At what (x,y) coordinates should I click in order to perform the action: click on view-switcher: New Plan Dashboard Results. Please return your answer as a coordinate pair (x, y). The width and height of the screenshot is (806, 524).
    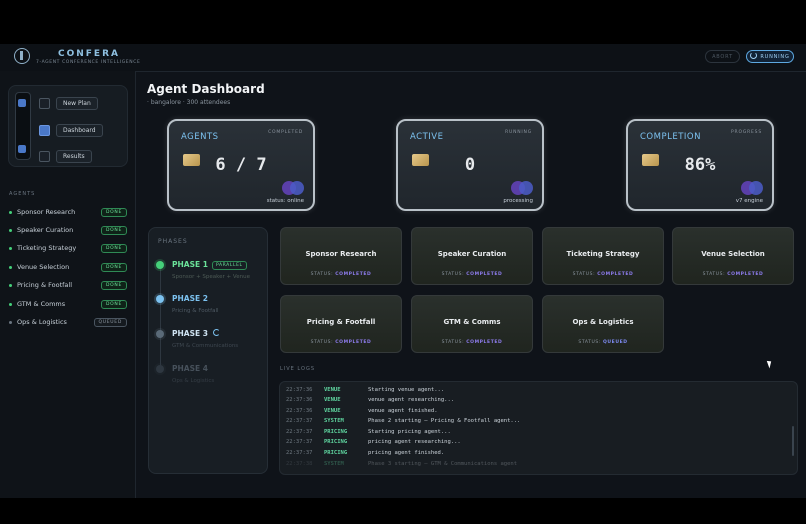
    Looking at the image, I should click on (68, 126).